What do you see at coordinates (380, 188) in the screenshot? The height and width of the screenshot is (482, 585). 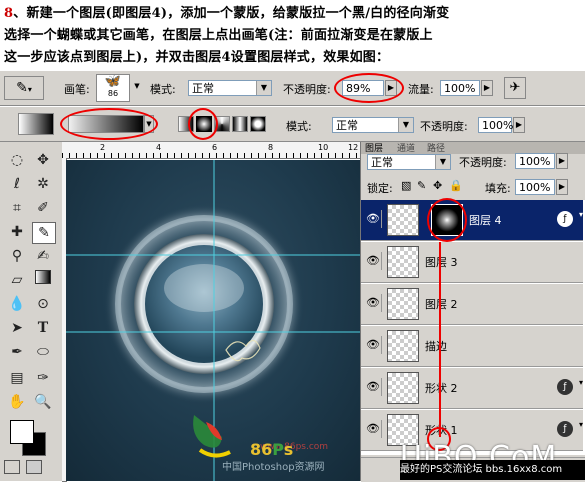 I see `lock-label: 锁定:` at bounding box center [380, 188].